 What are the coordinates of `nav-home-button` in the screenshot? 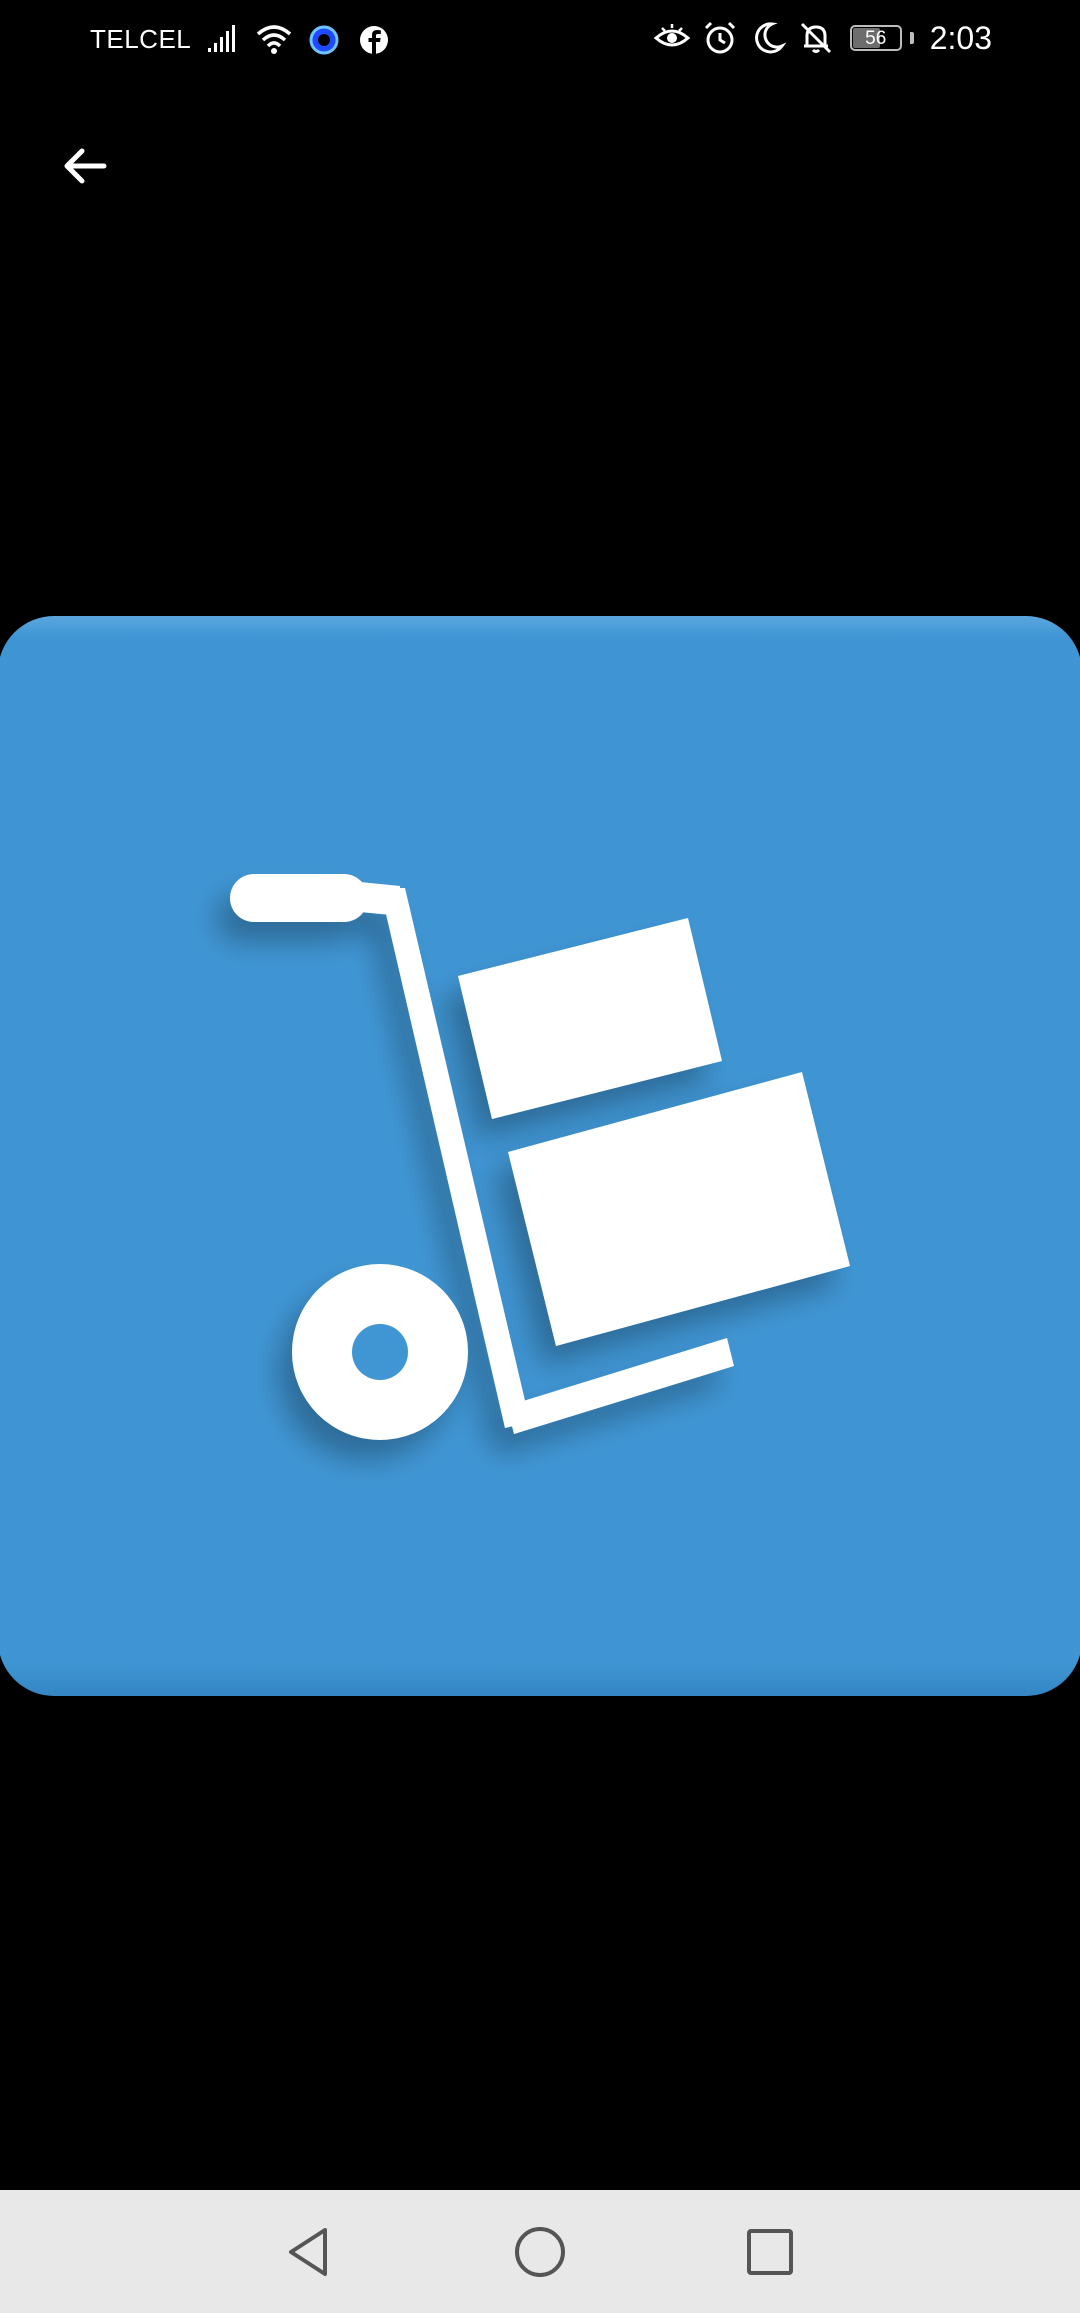 It's located at (540, 2252).